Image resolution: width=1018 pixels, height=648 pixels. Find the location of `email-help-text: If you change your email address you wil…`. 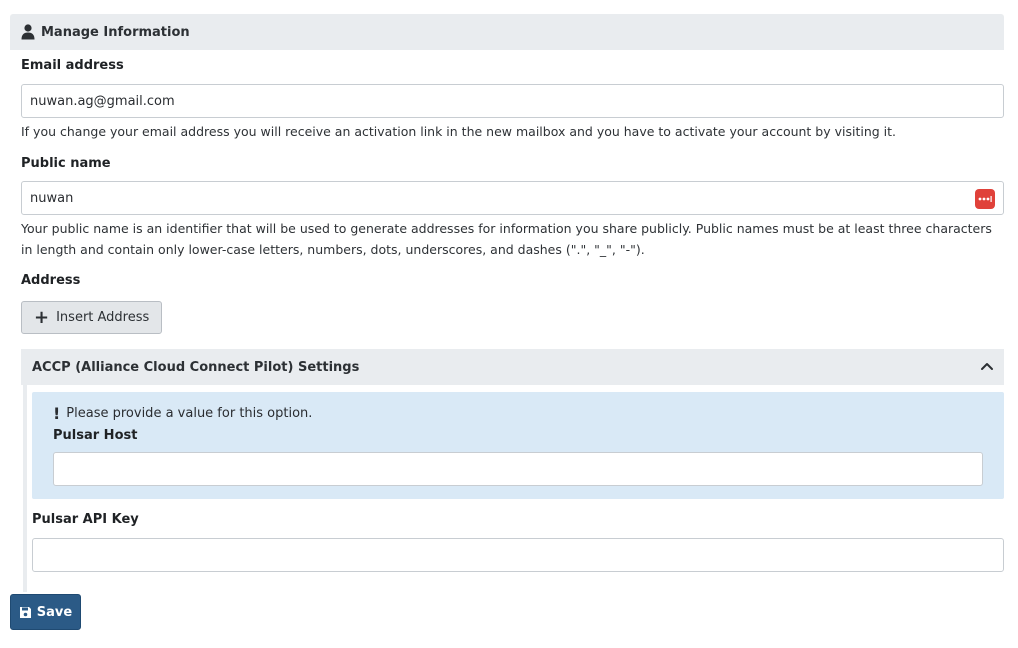

email-help-text: If you change your email address you wil… is located at coordinates (459, 131).